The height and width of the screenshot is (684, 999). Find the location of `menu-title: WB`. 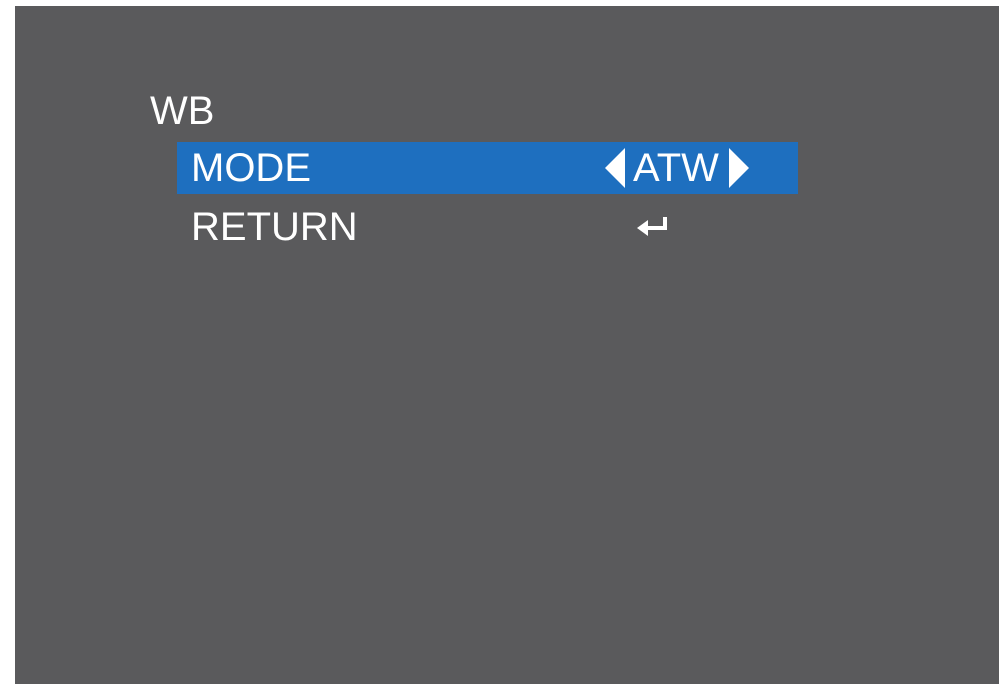

menu-title: WB is located at coordinates (182, 111).